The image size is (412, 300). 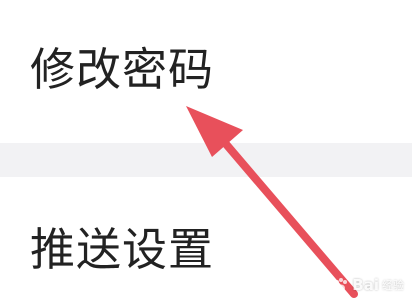 What do you see at coordinates (122, 69) in the screenshot?
I see `change-password-label: 修改密码` at bounding box center [122, 69].